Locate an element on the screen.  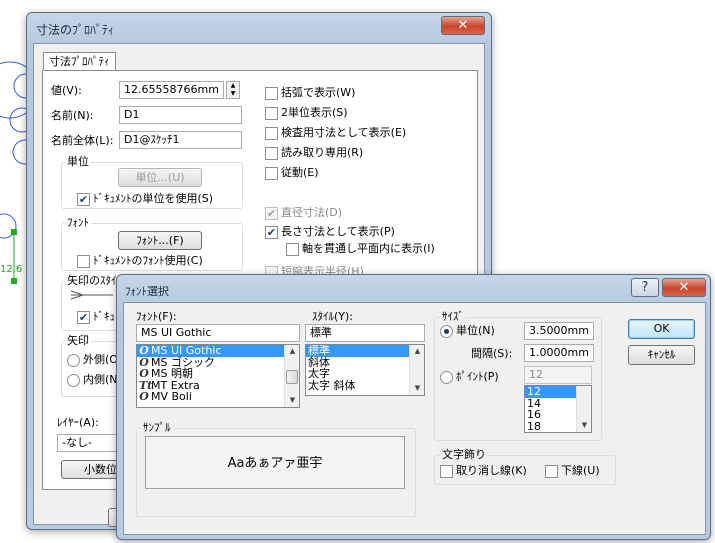
axis-label: 軸を貫通し平面内に表示(I) is located at coordinates (368, 248).